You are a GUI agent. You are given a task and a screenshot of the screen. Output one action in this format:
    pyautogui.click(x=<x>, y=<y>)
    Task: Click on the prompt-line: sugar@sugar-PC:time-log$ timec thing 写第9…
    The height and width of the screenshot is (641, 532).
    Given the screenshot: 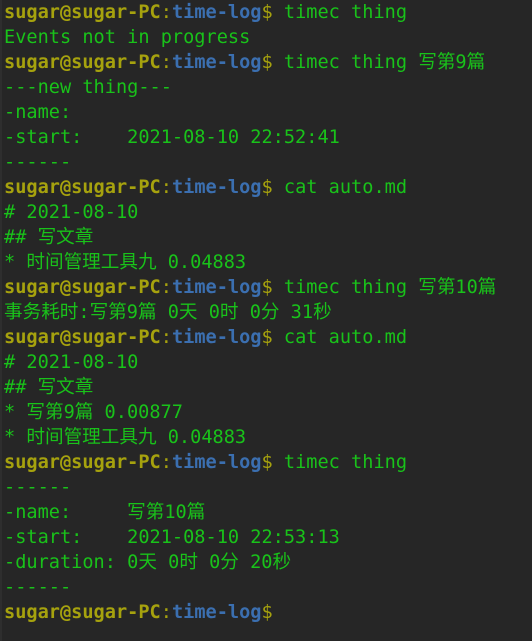 What is the action you would take?
    pyautogui.click(x=250, y=62)
    